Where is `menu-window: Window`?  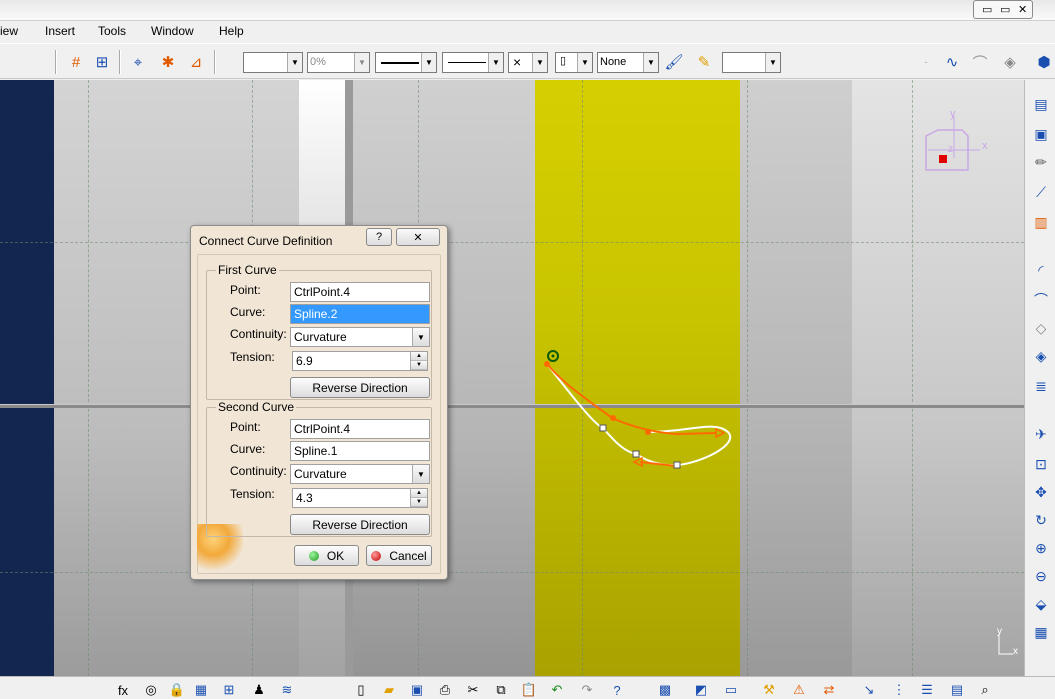 menu-window: Window is located at coordinates (172, 31).